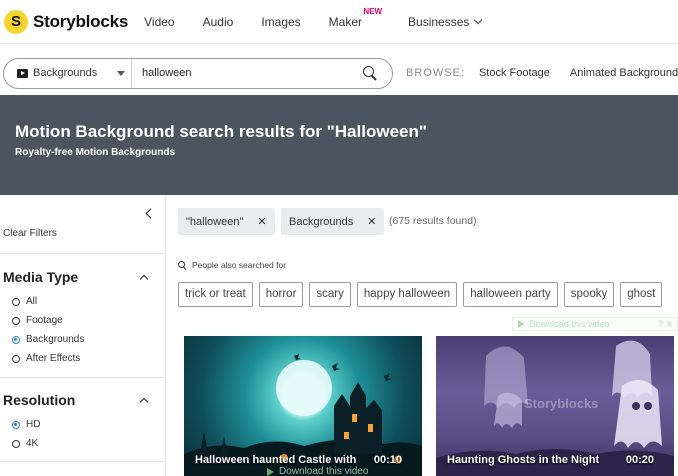 This screenshot has width=678, height=476. I want to click on suggestion-chip: scary, so click(330, 294).